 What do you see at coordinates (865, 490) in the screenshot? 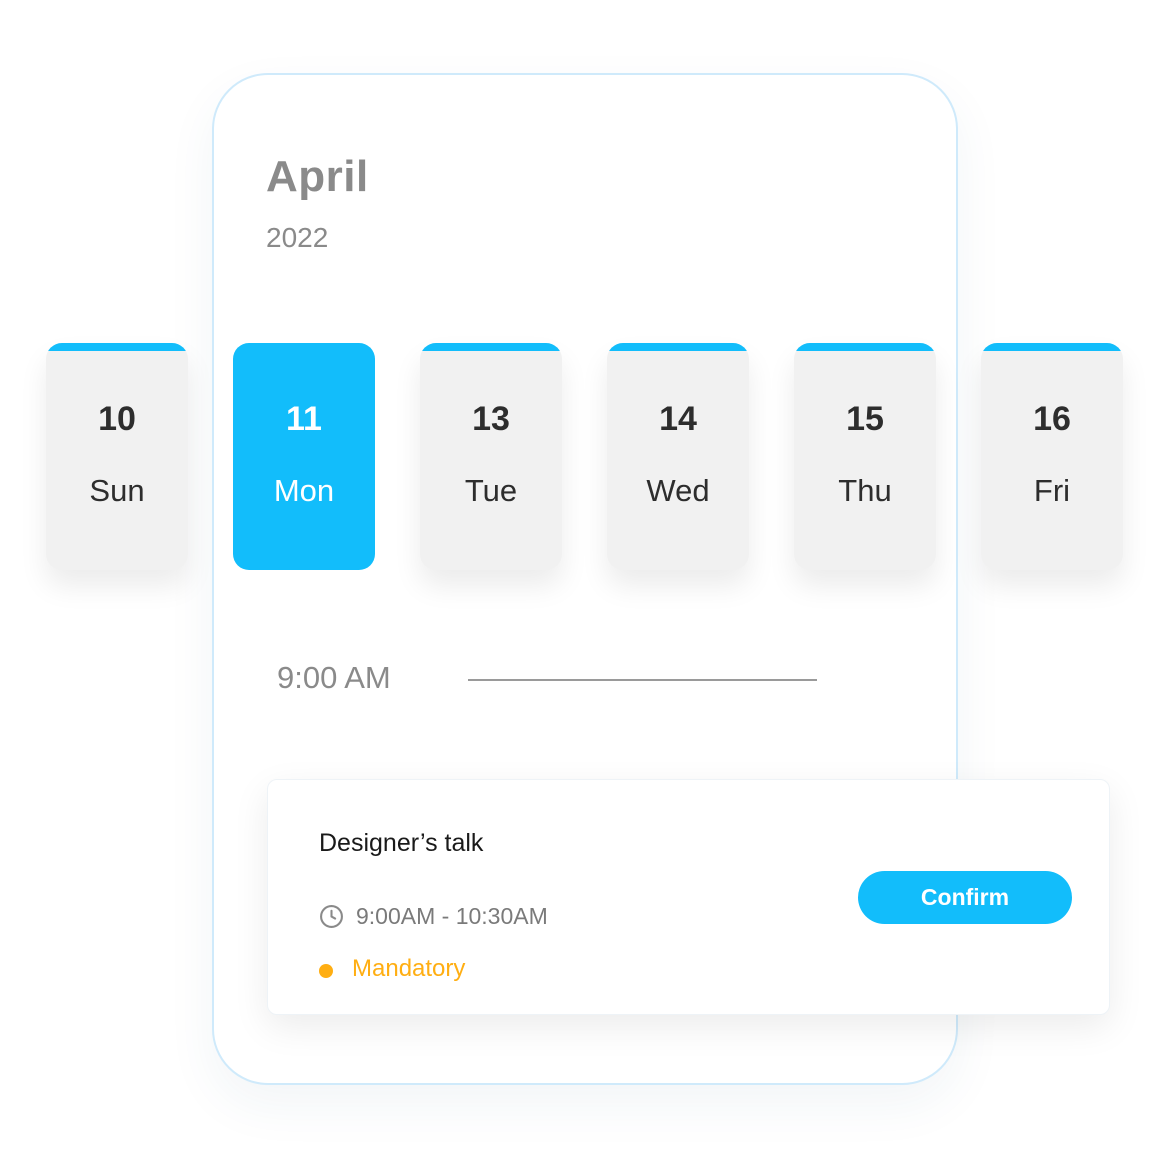
I see `day-name: Thu` at bounding box center [865, 490].